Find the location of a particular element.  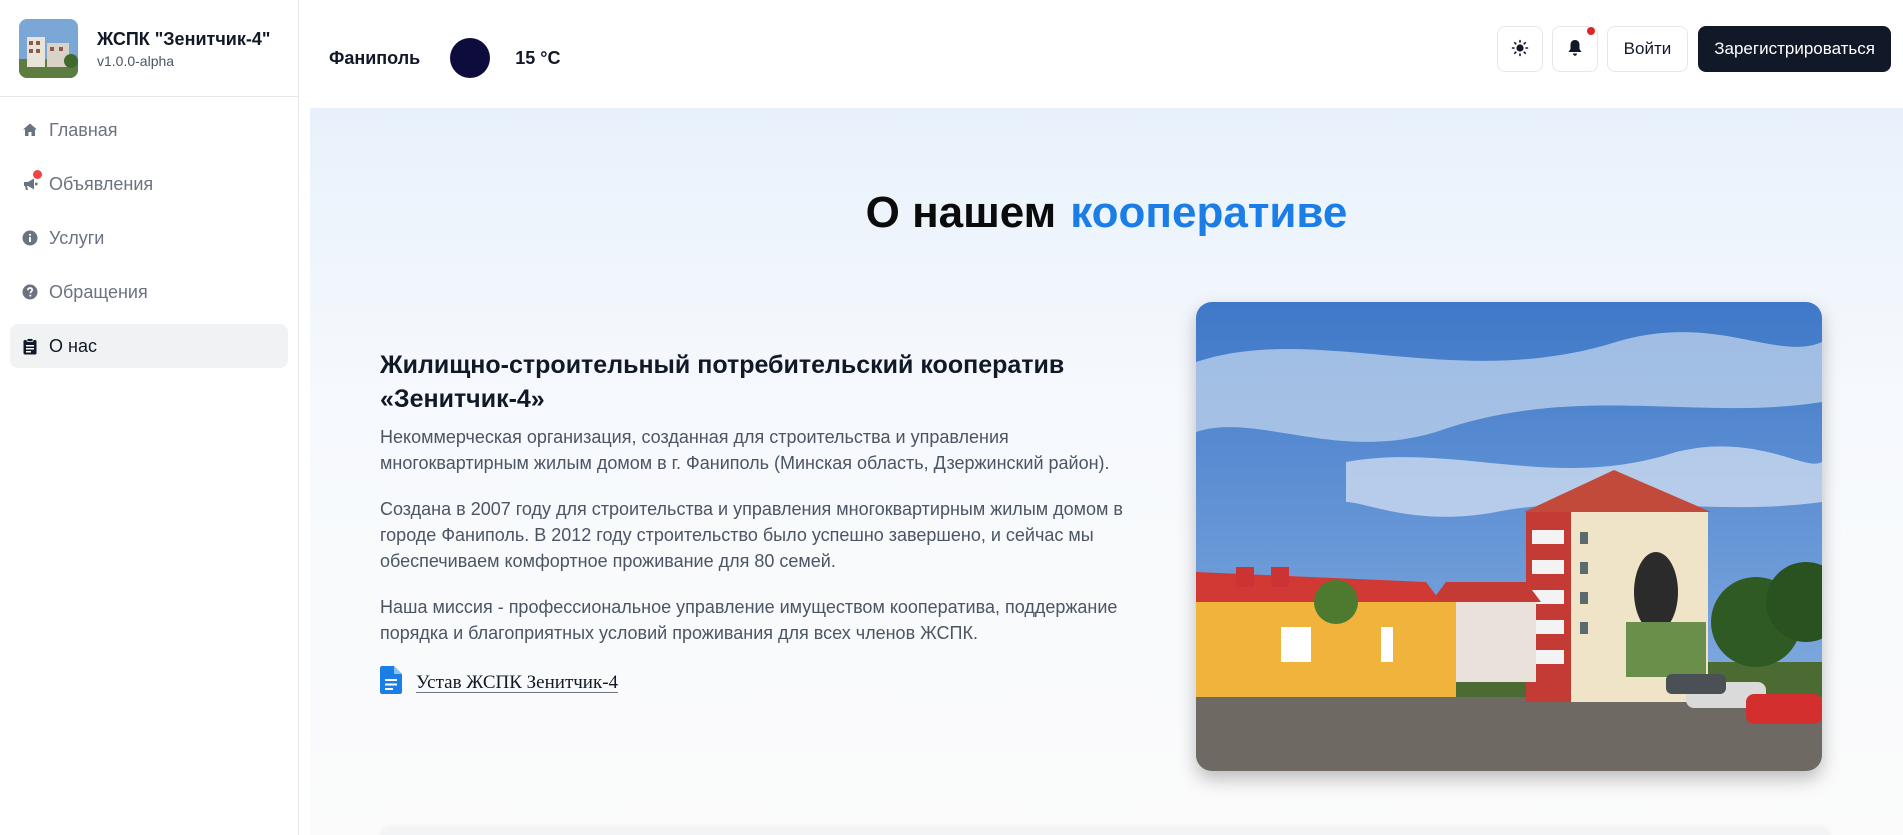

document-icon is located at coordinates (391, 682).